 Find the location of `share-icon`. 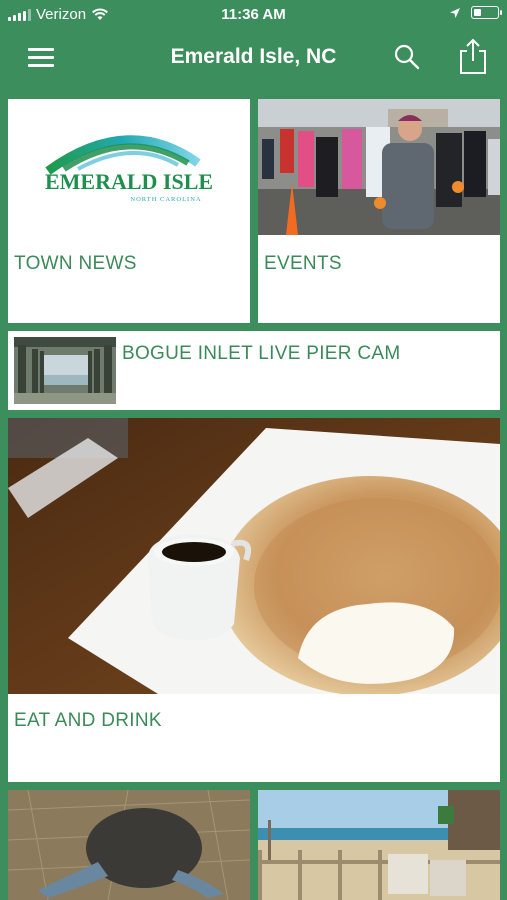

share-icon is located at coordinates (473, 56).